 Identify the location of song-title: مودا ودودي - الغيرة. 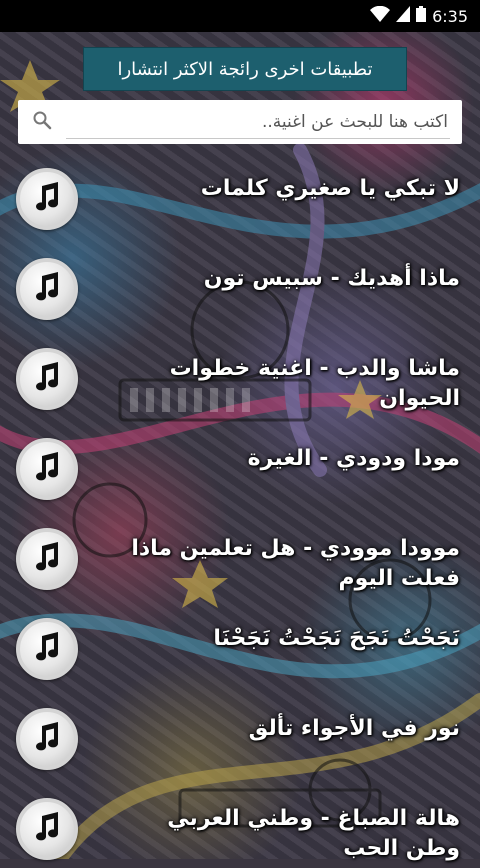
(353, 458).